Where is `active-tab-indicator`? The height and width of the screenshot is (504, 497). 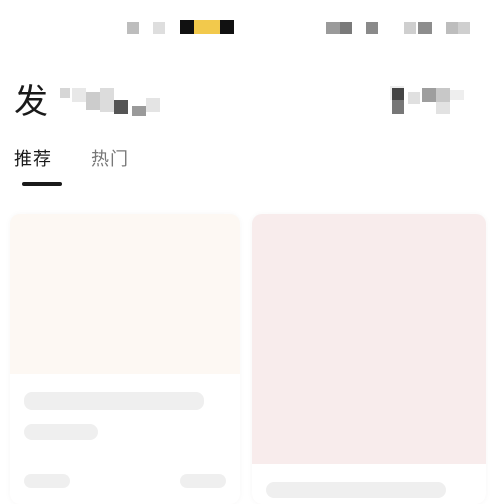
active-tab-indicator is located at coordinates (42, 184).